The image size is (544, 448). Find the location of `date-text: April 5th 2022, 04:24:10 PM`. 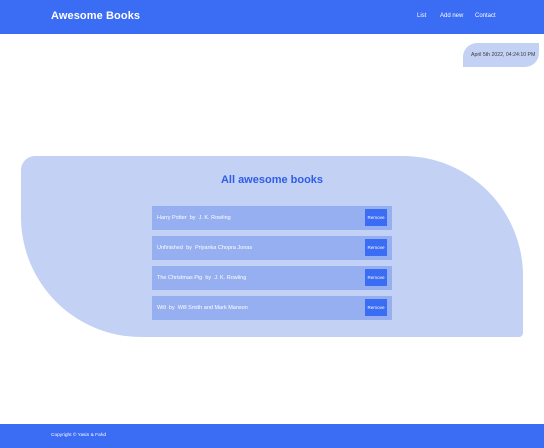

date-text: April 5th 2022, 04:24:10 PM is located at coordinates (503, 55).